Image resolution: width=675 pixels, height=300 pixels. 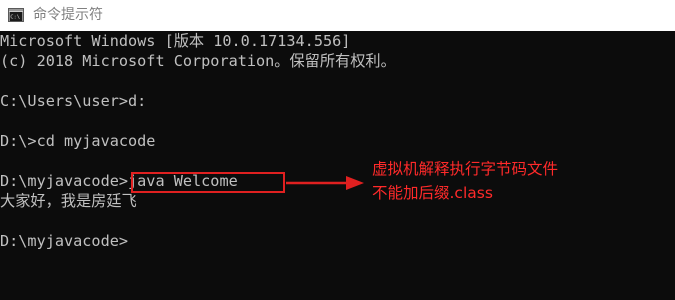 I want to click on annotation-line-2: 不能加后缀.class, so click(x=432, y=193).